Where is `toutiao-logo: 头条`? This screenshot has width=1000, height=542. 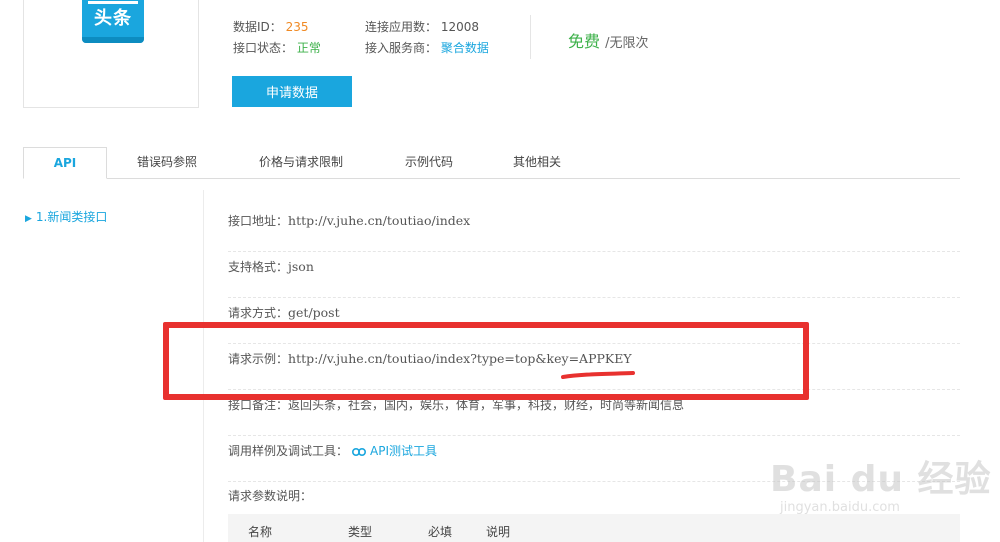 toutiao-logo: 头条 is located at coordinates (113, 21).